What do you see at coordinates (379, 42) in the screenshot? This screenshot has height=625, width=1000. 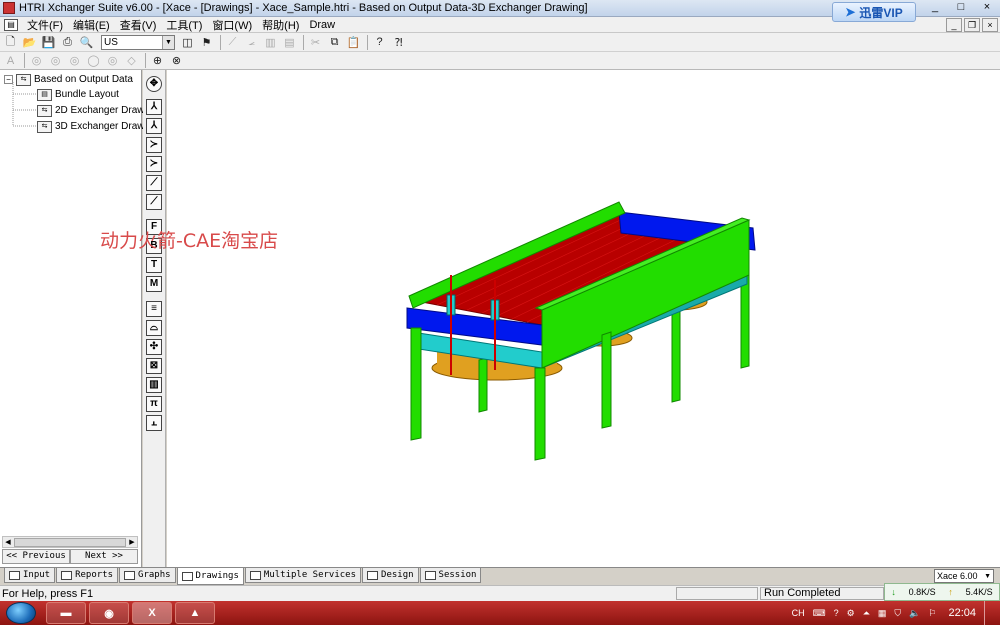 I see `help-icon: ?` at bounding box center [379, 42].